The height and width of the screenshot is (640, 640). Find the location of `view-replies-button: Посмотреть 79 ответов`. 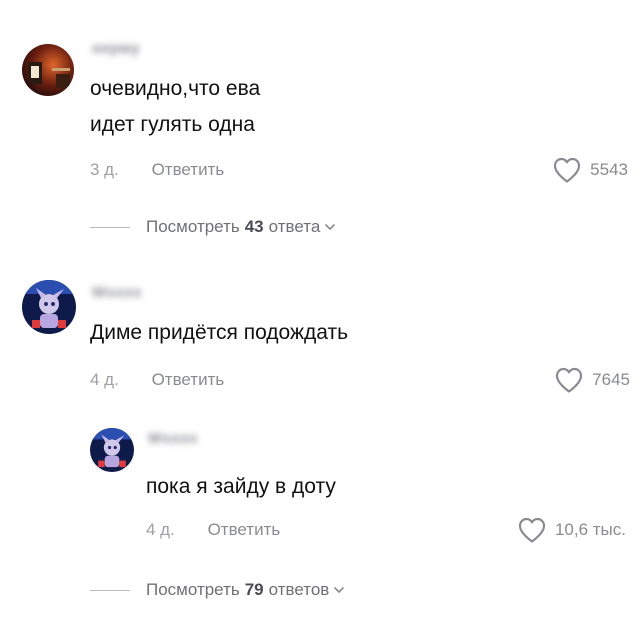

view-replies-button: Посмотреть 79 ответов is located at coordinates (217, 590).